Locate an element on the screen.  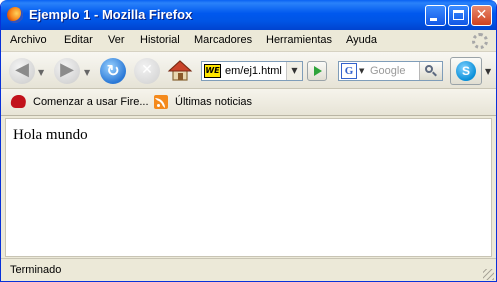
status-bar: Terminado is located at coordinates (248, 269).